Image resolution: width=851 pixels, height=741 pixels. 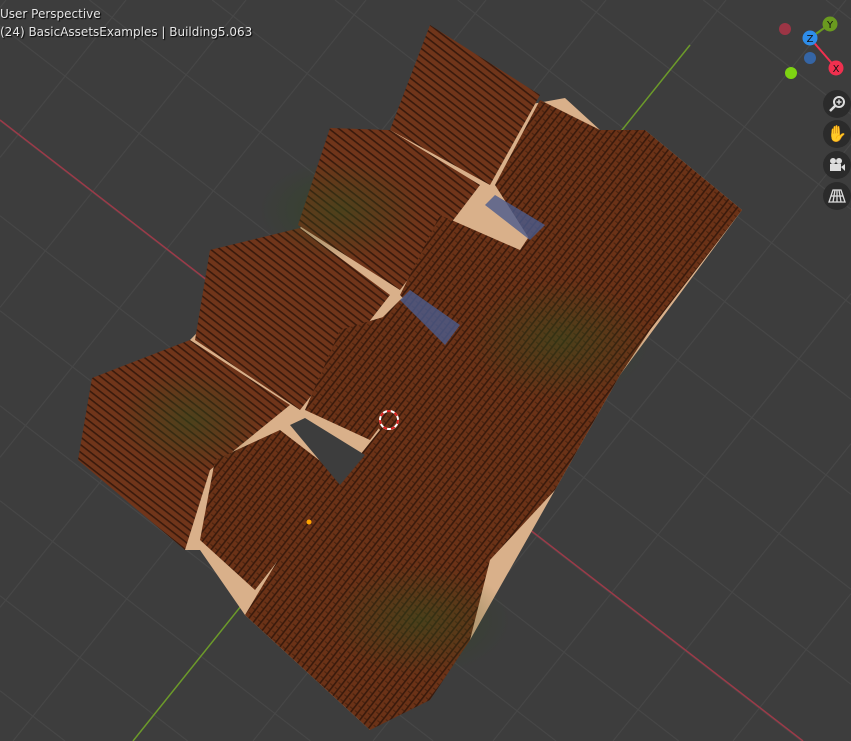 I want to click on navigation-gizmo: Y Z X, so click(x=811, y=48).